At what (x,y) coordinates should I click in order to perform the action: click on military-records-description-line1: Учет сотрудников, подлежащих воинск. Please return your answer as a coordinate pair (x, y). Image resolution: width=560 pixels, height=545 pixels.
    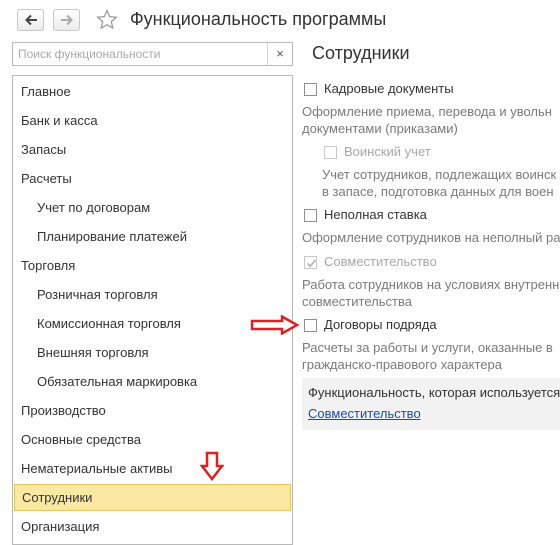
    Looking at the image, I should click on (439, 174).